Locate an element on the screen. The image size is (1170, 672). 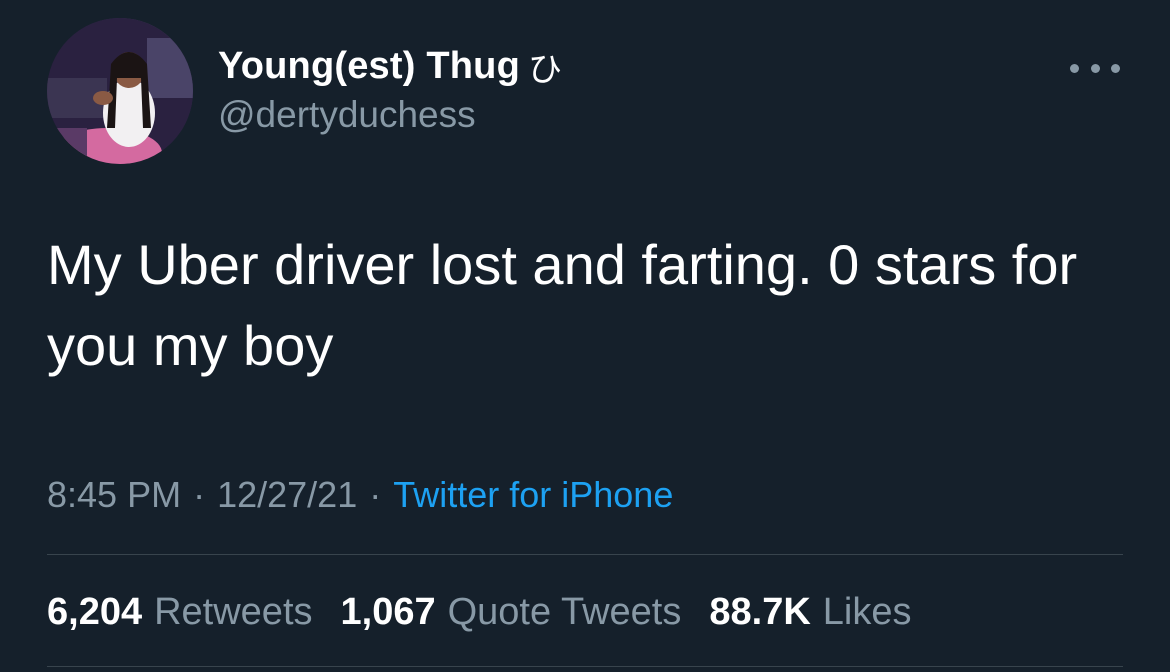
display-name-row: Young(est) Thug ひ is located at coordinates (390, 67).